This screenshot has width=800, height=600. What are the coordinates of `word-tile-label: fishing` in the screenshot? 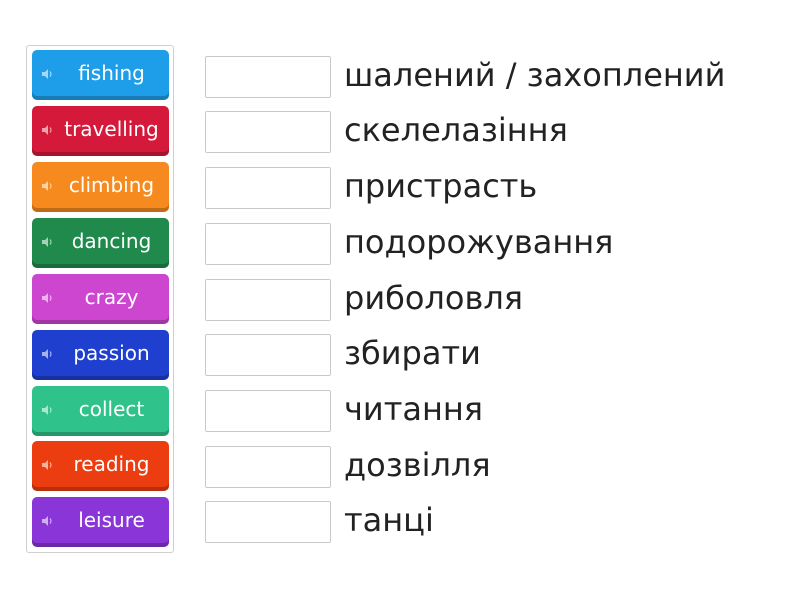 It's located at (111, 73).